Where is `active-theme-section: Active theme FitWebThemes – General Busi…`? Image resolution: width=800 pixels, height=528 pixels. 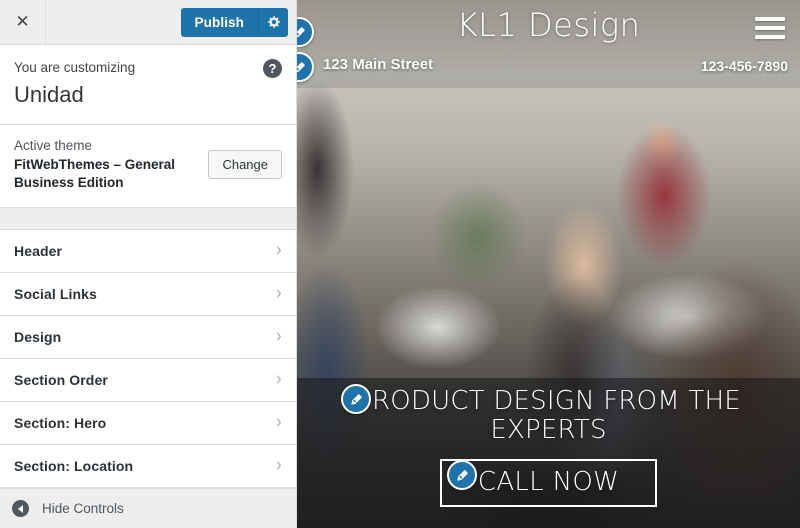
active-theme-section: Active theme FitWebThemes – General Busi… is located at coordinates (148, 166).